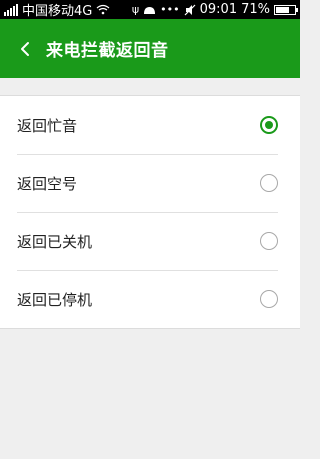 The height and width of the screenshot is (459, 320). I want to click on clock: 09:01, so click(218, 9).